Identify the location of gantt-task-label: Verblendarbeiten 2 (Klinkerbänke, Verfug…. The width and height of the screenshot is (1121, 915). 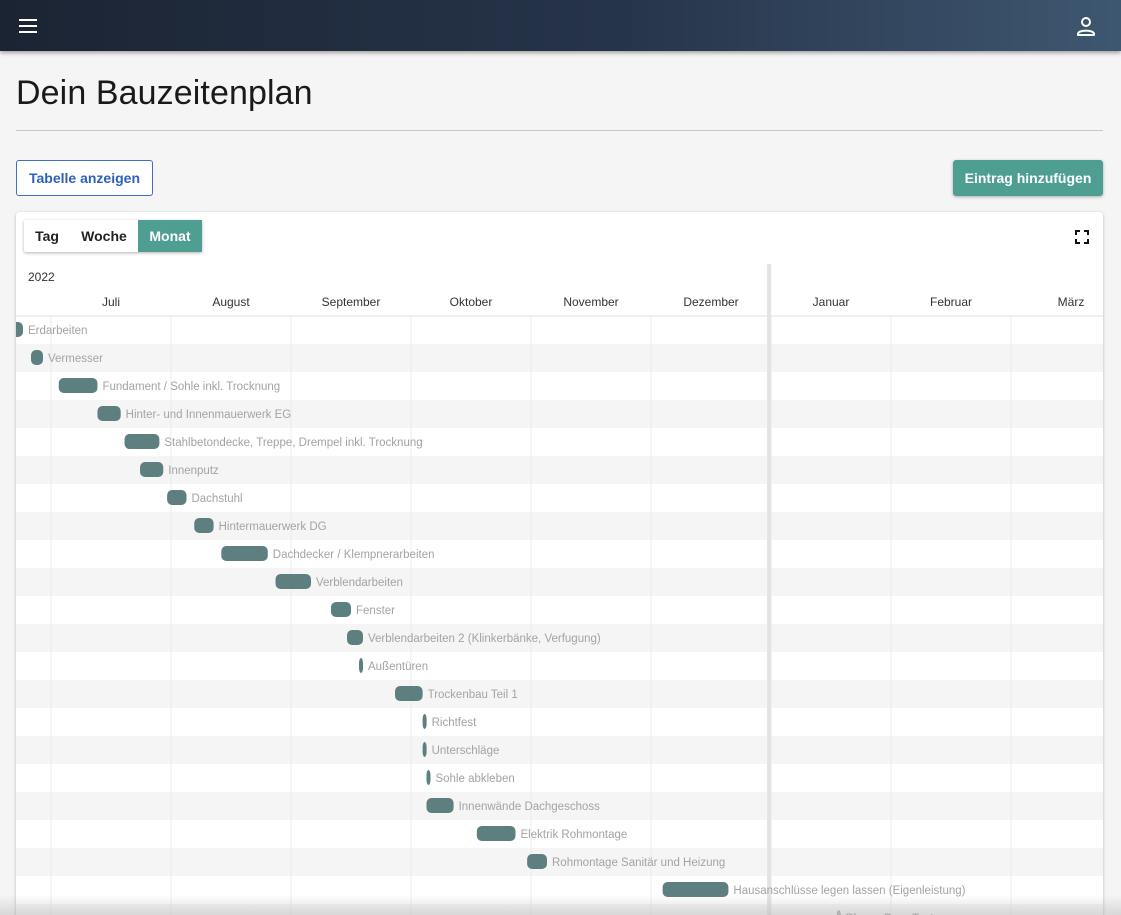
(484, 639).